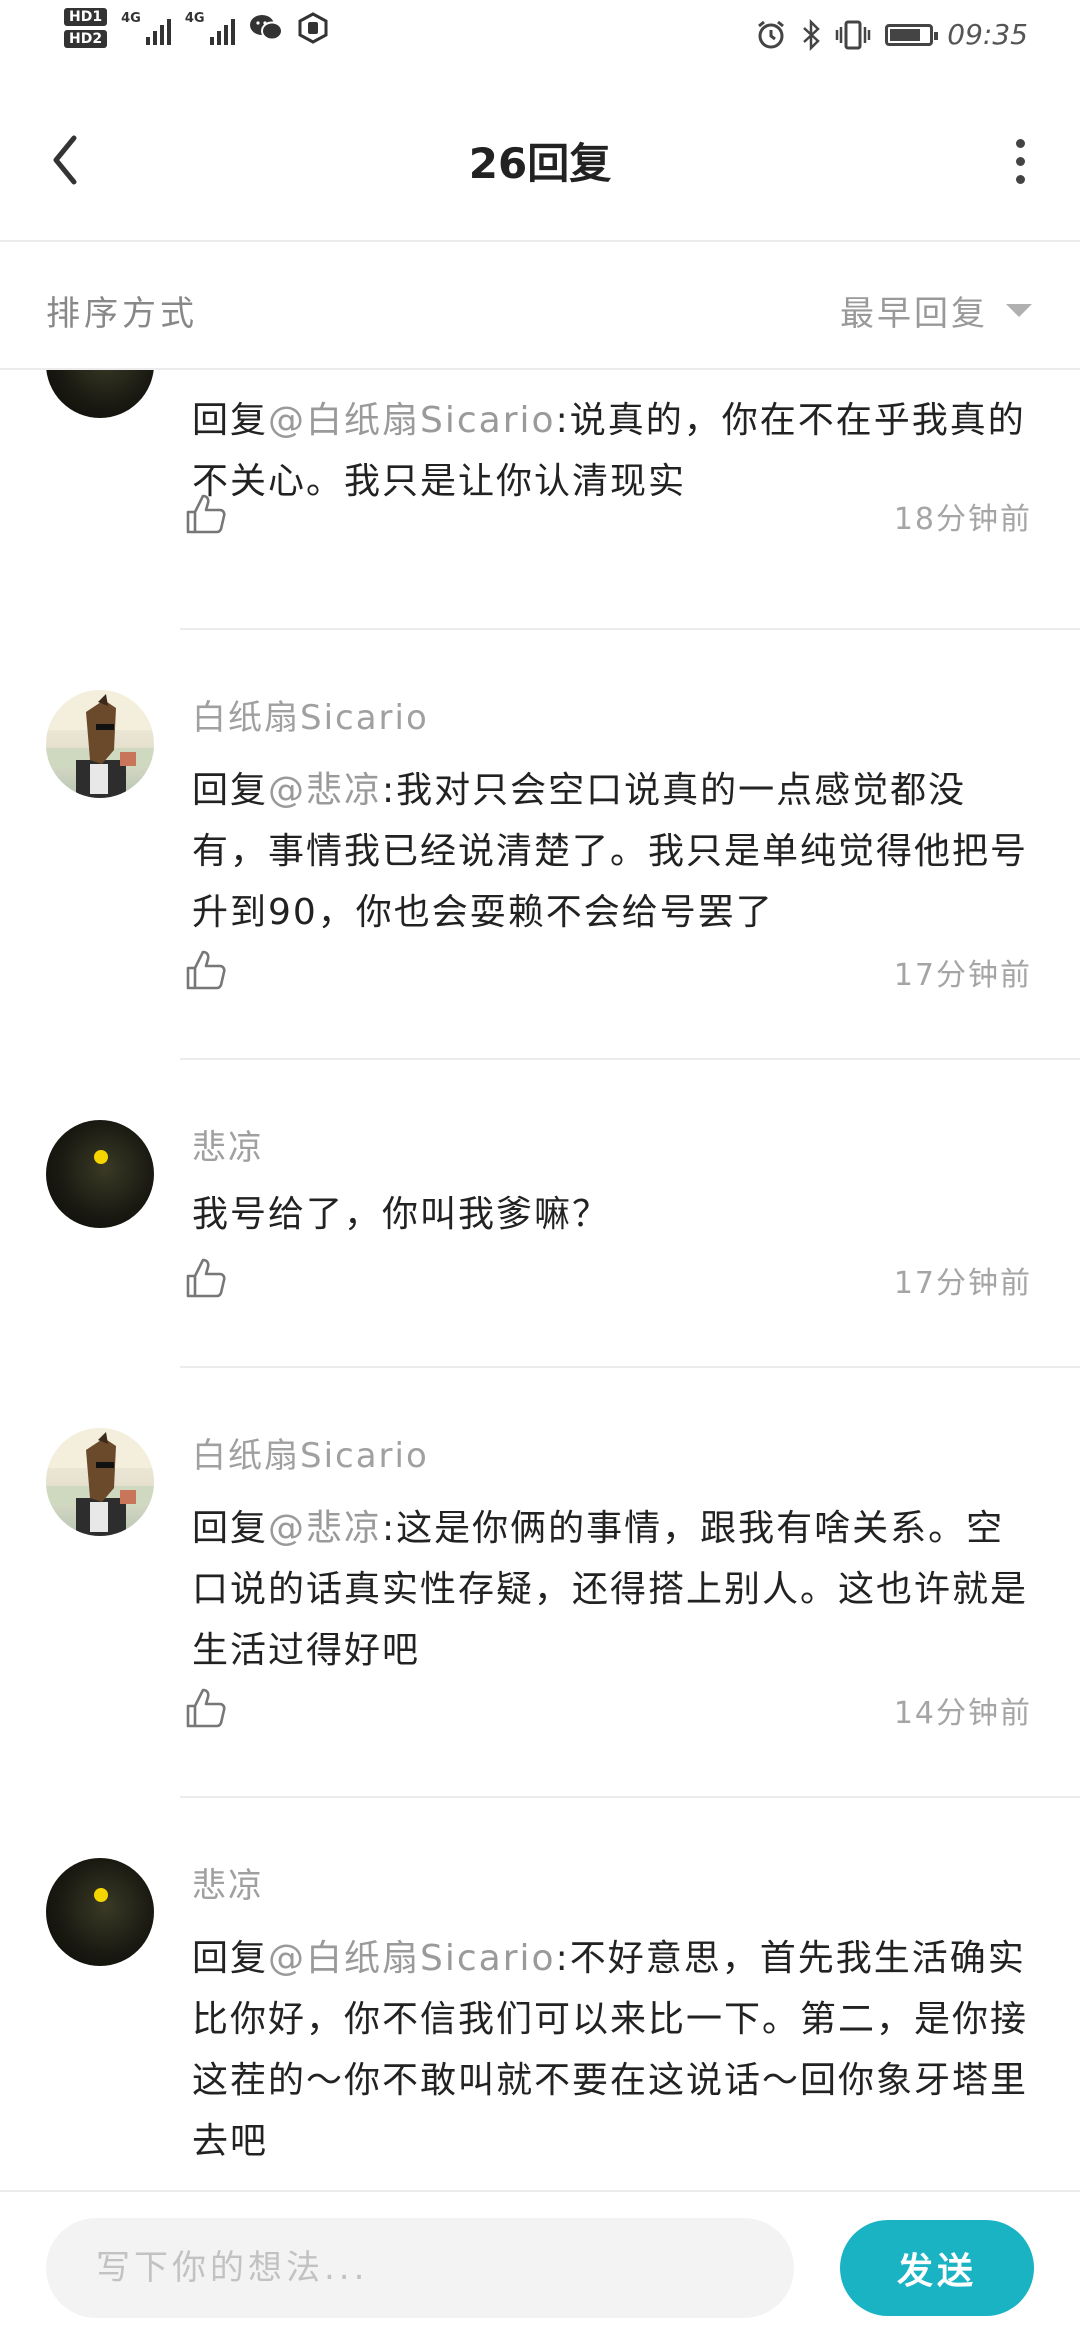  Describe the element at coordinates (962, 1713) in the screenshot. I see `comment-time: 14分钟前` at that location.